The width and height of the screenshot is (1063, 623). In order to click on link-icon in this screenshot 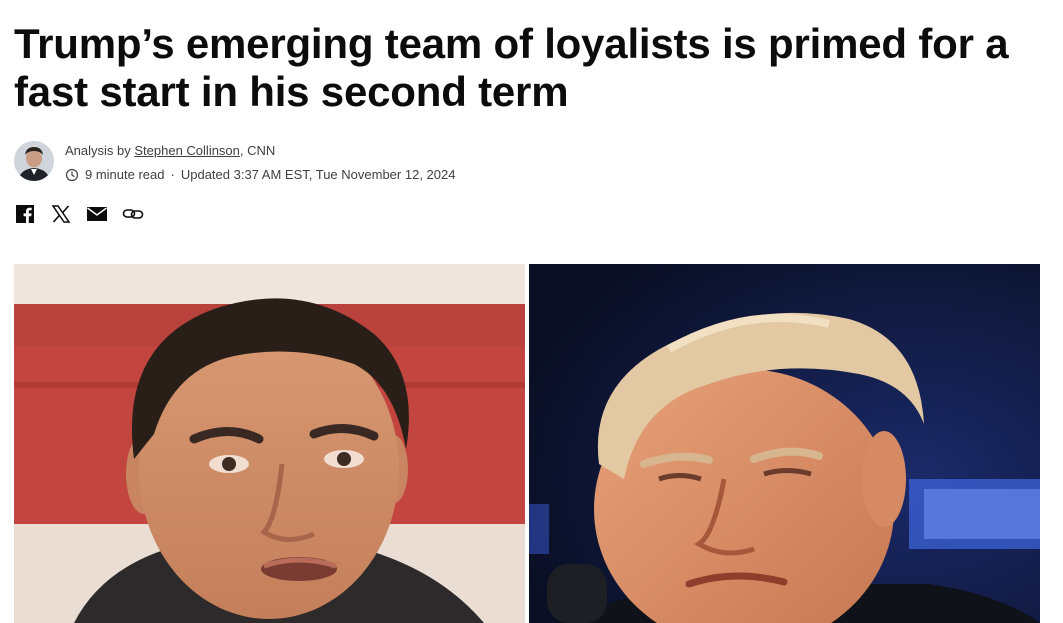, I will do `click(133, 214)`.